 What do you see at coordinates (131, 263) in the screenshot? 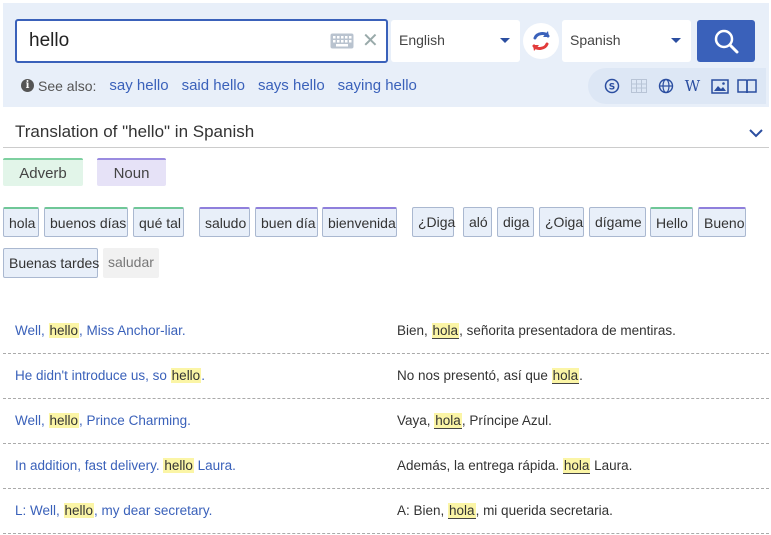
I see `translation-chip: saludar` at bounding box center [131, 263].